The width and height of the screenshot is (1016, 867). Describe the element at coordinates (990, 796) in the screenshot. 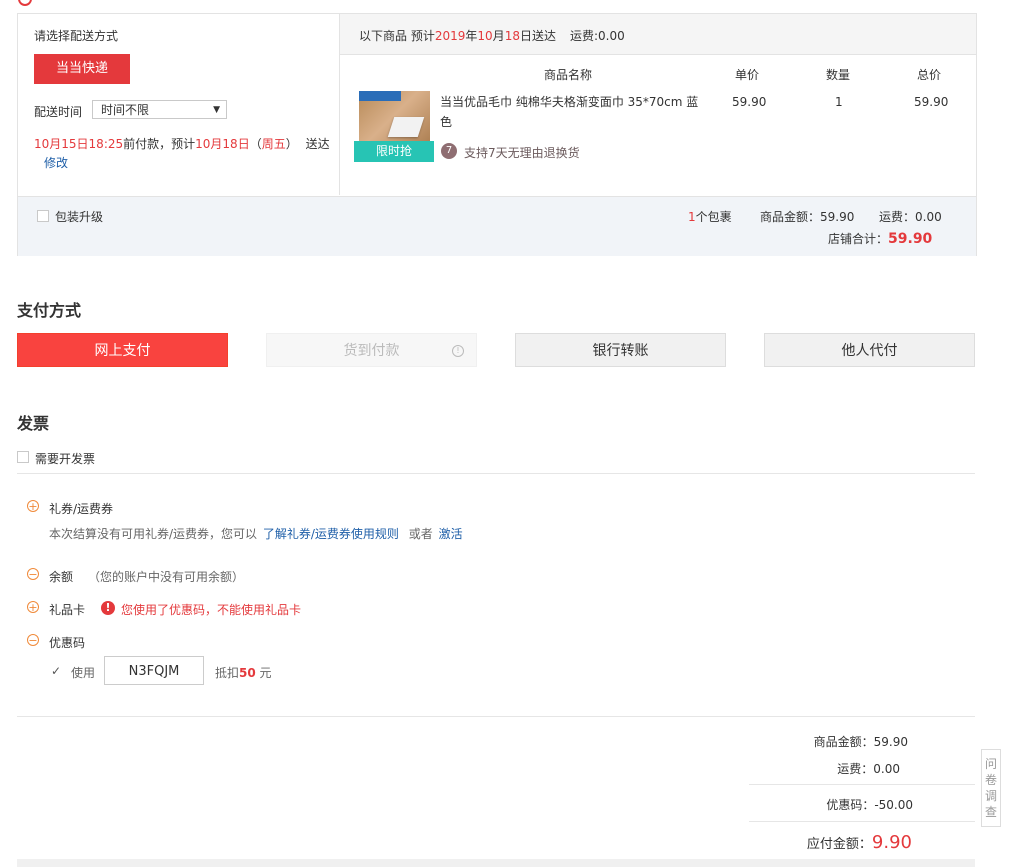

I see `survey-char: 调` at that location.